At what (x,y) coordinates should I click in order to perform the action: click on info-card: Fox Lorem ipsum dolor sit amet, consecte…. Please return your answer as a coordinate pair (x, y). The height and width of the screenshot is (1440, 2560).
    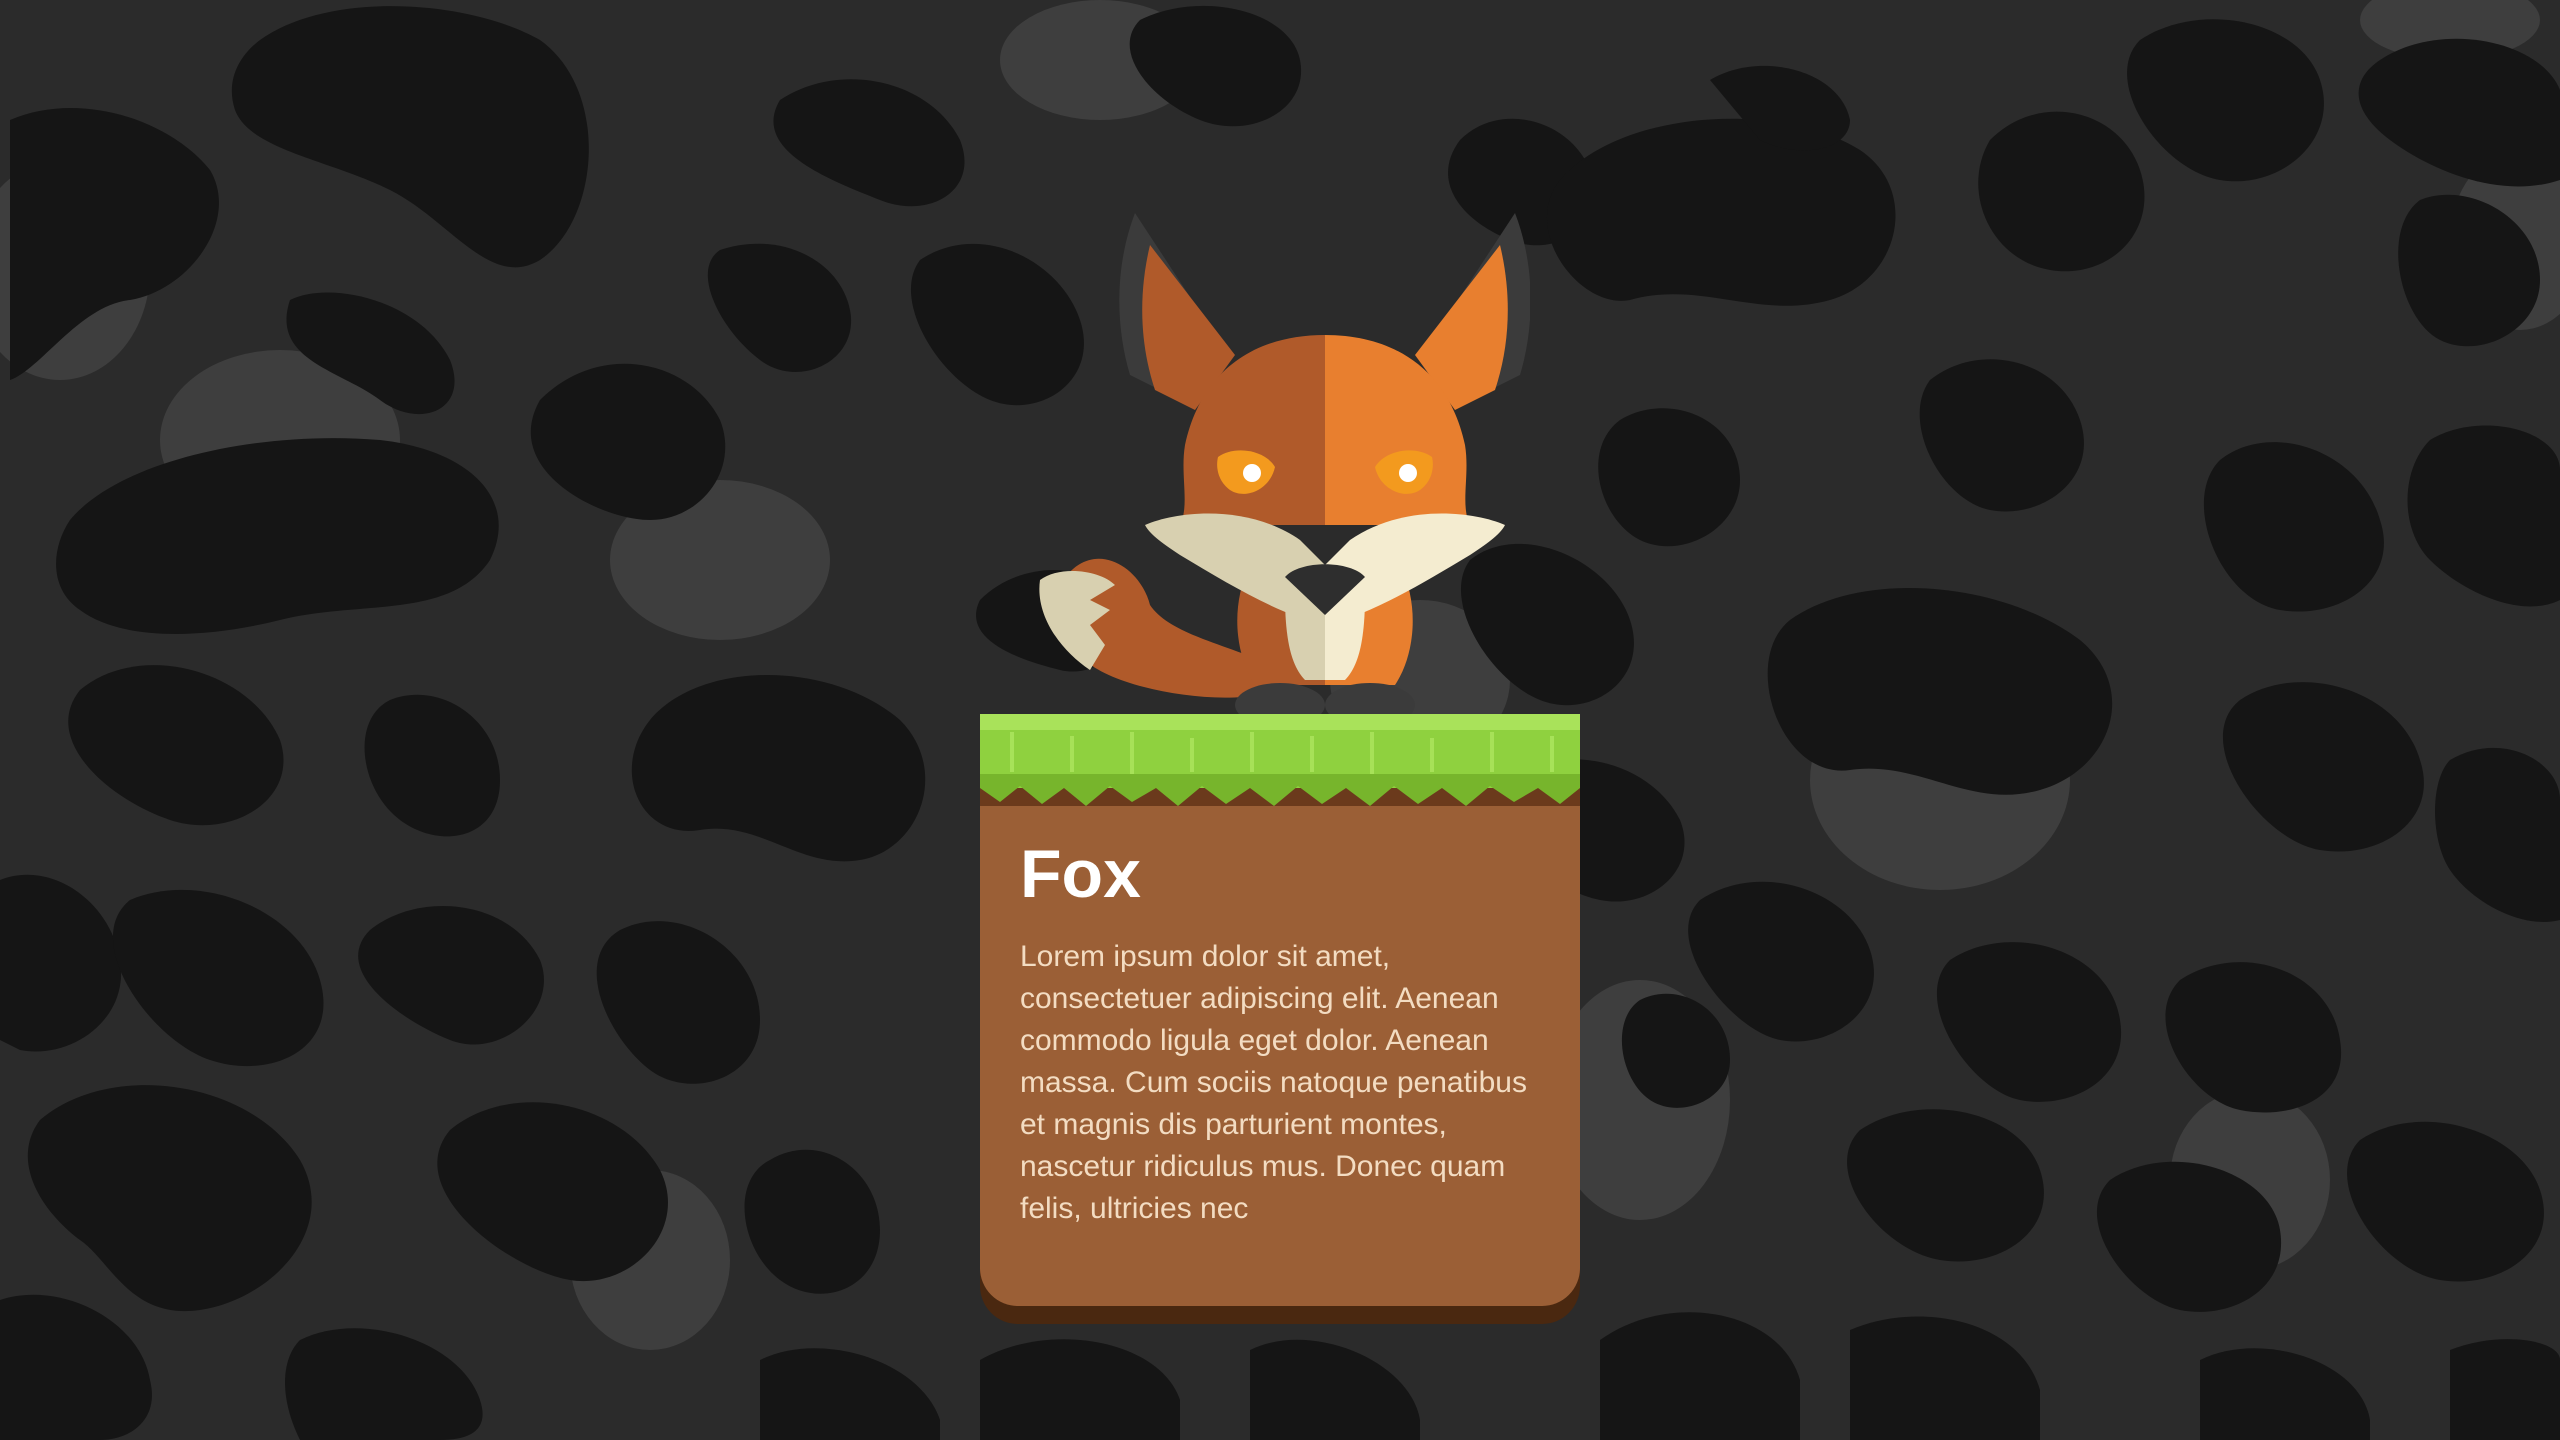
    Looking at the image, I should click on (1280, 1019).